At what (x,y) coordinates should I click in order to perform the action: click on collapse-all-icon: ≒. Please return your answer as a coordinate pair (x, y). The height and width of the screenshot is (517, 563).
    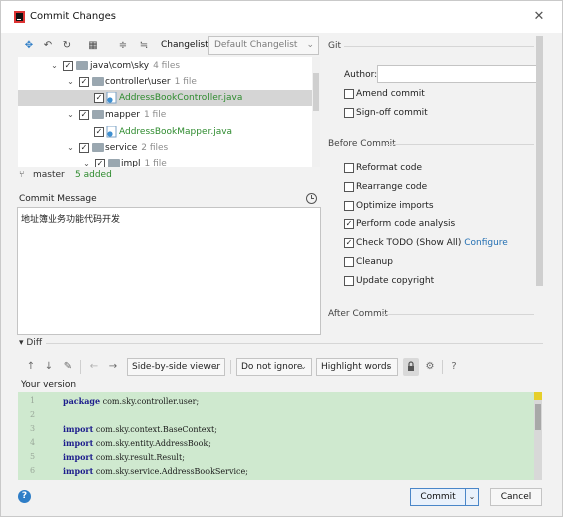
    Looking at the image, I should click on (144, 46).